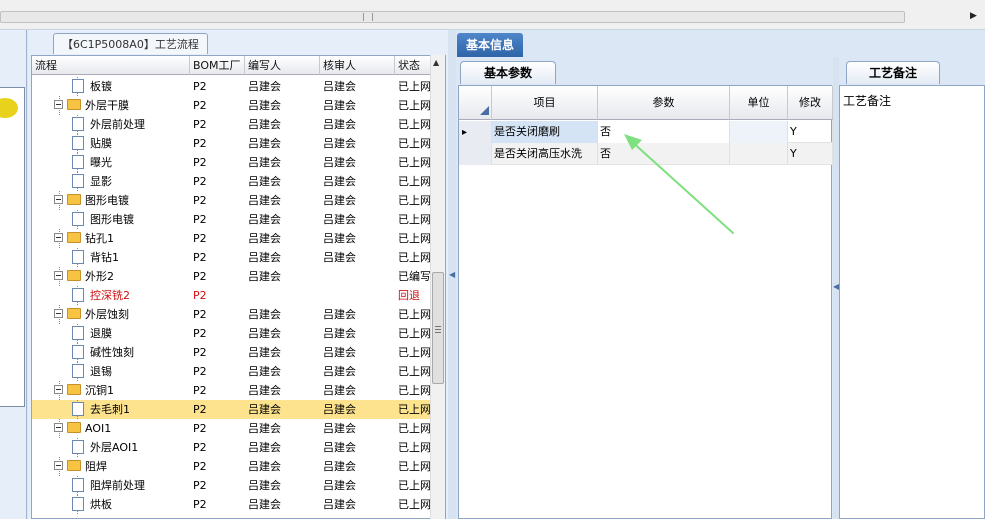  I want to click on route-node: 去毛刺1, so click(131, 409).